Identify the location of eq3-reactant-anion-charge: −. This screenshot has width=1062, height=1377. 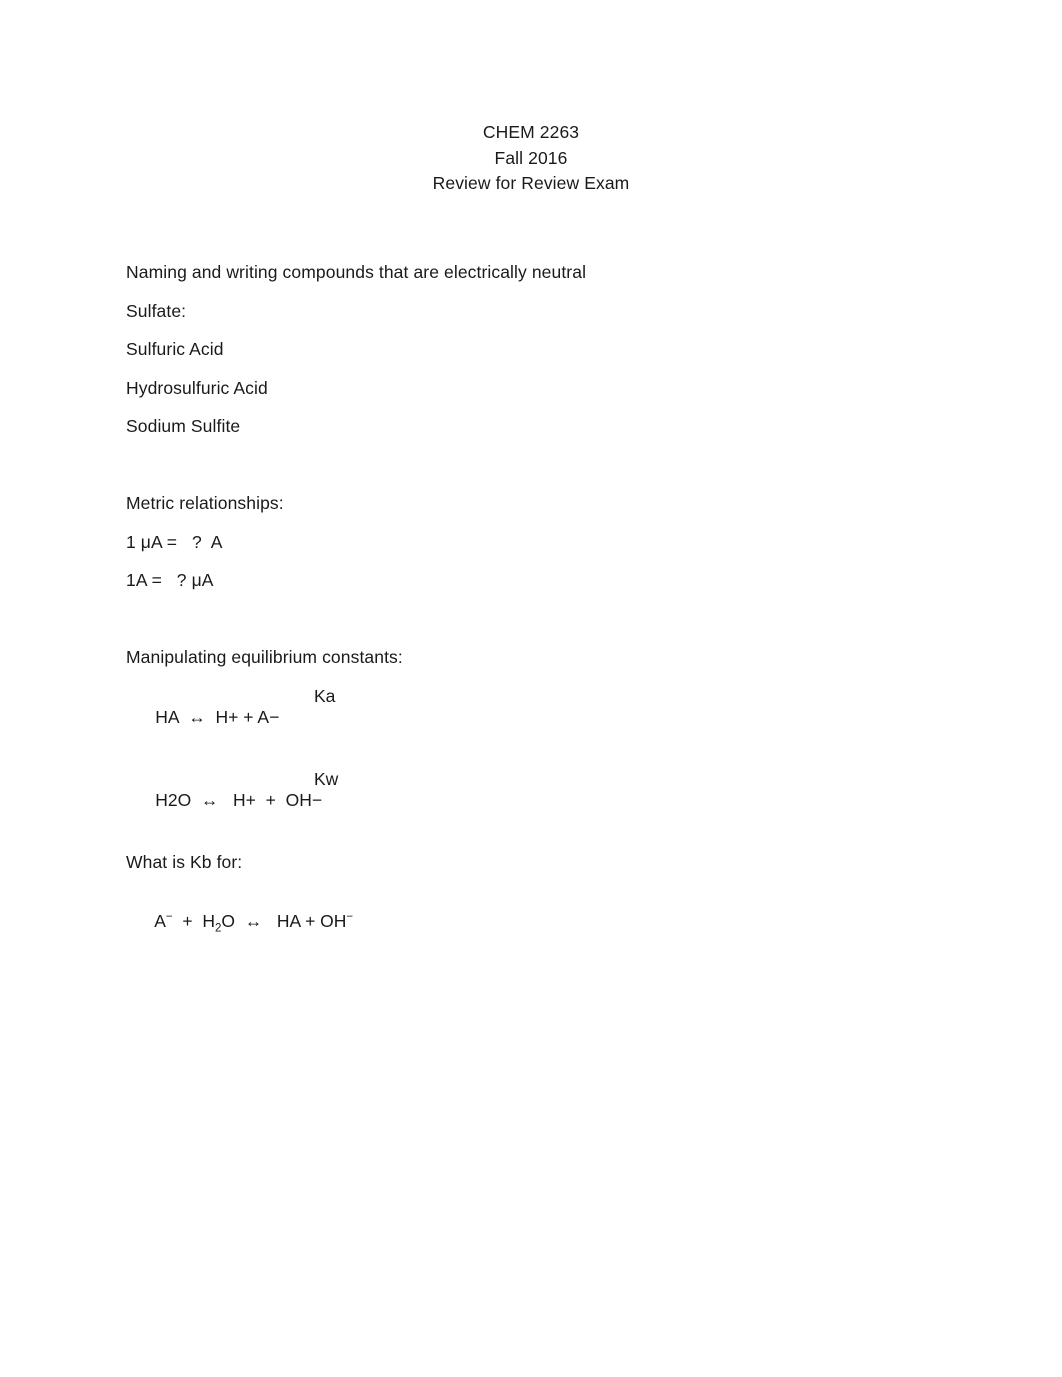
(169, 917).